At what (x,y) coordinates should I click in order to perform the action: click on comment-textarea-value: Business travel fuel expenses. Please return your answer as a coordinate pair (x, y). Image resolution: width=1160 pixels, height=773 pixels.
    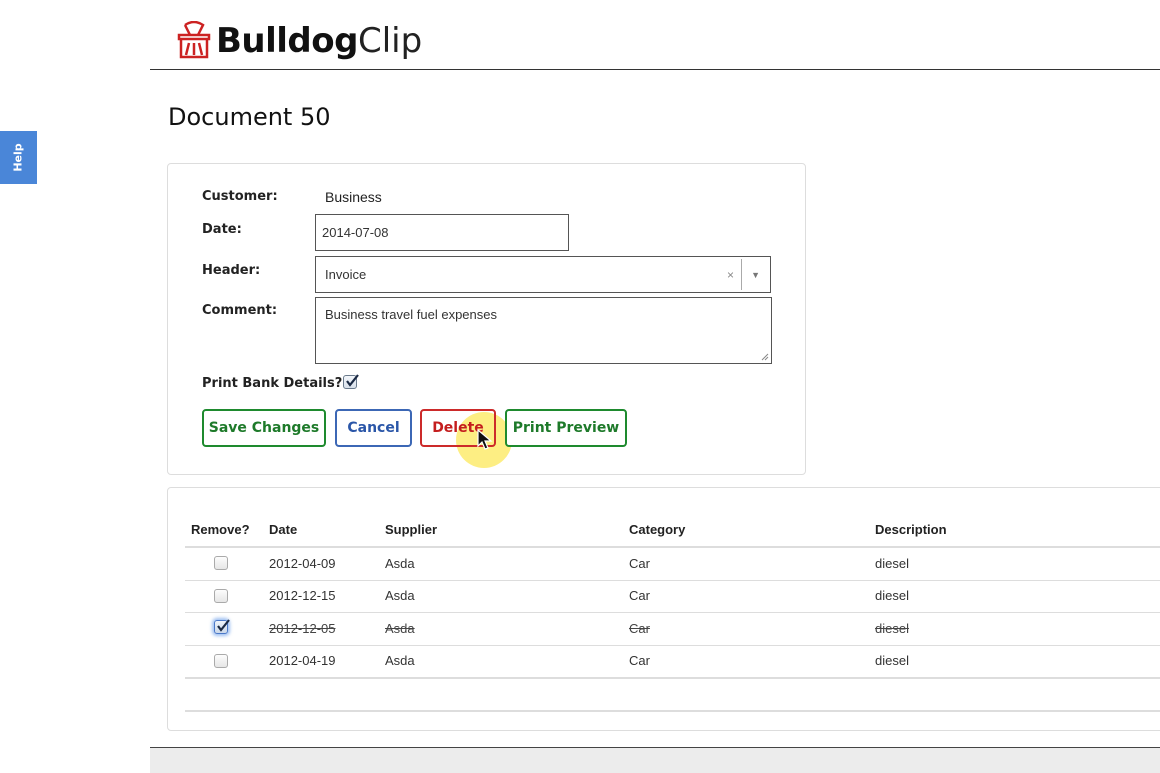
    Looking at the image, I should click on (411, 314).